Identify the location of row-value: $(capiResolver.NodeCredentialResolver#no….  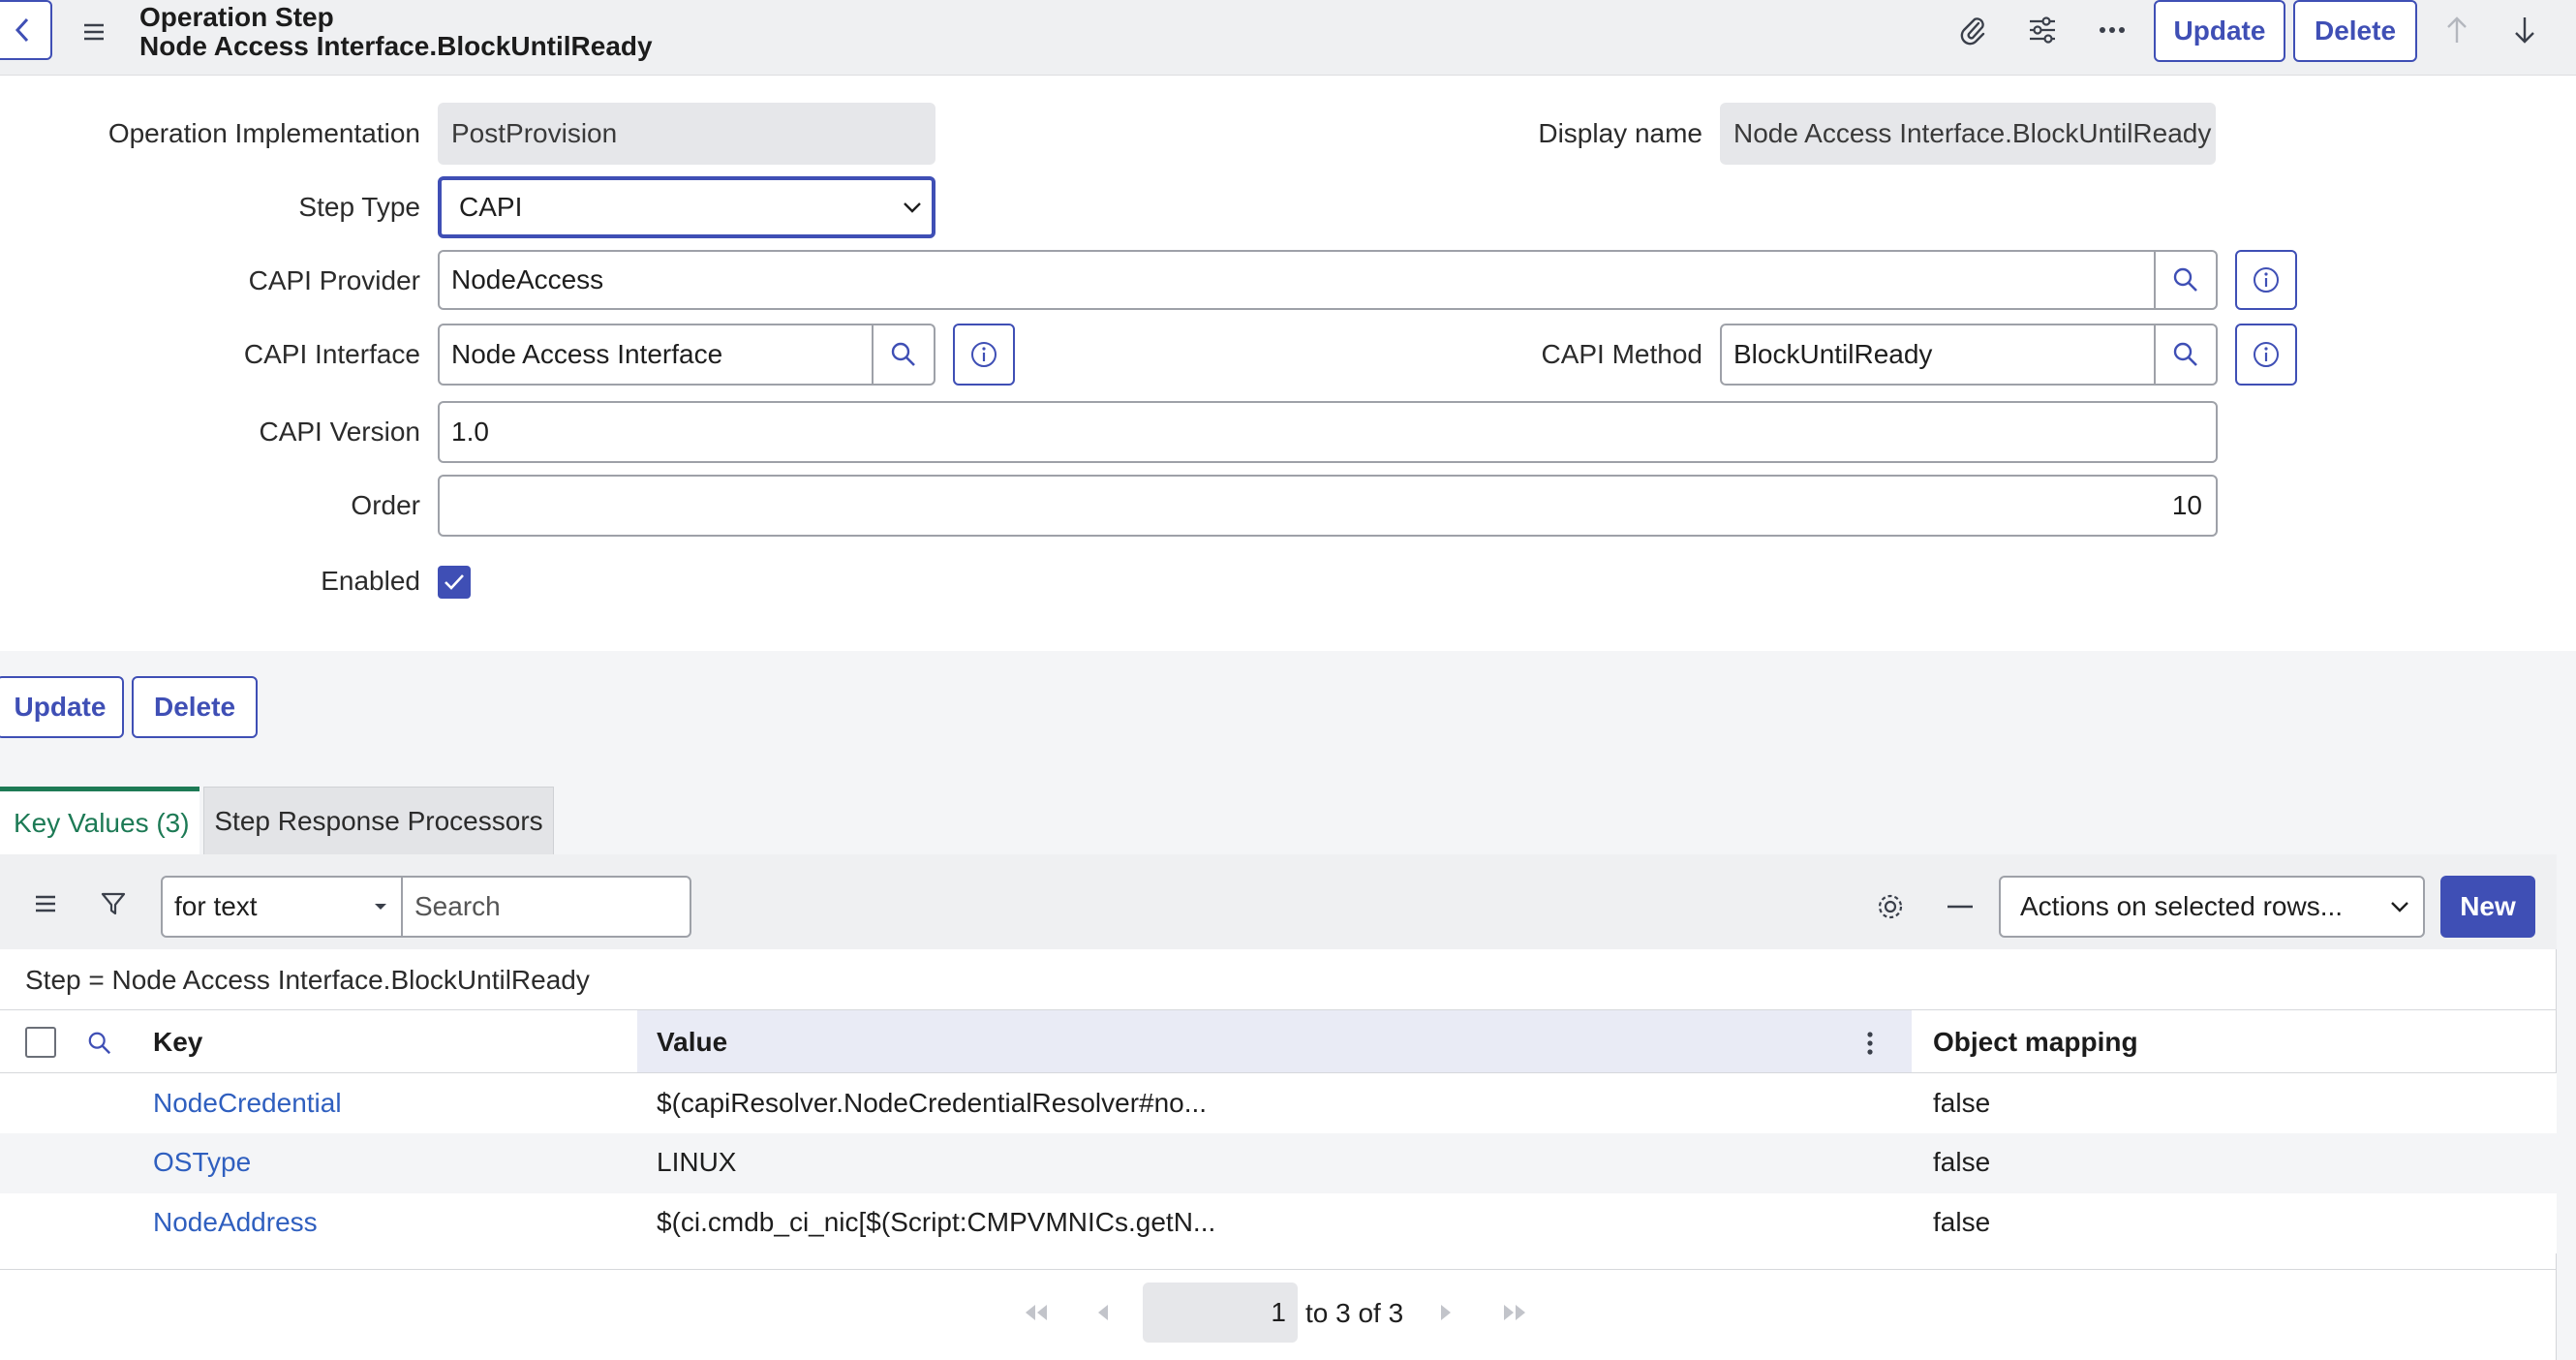
(932, 1103).